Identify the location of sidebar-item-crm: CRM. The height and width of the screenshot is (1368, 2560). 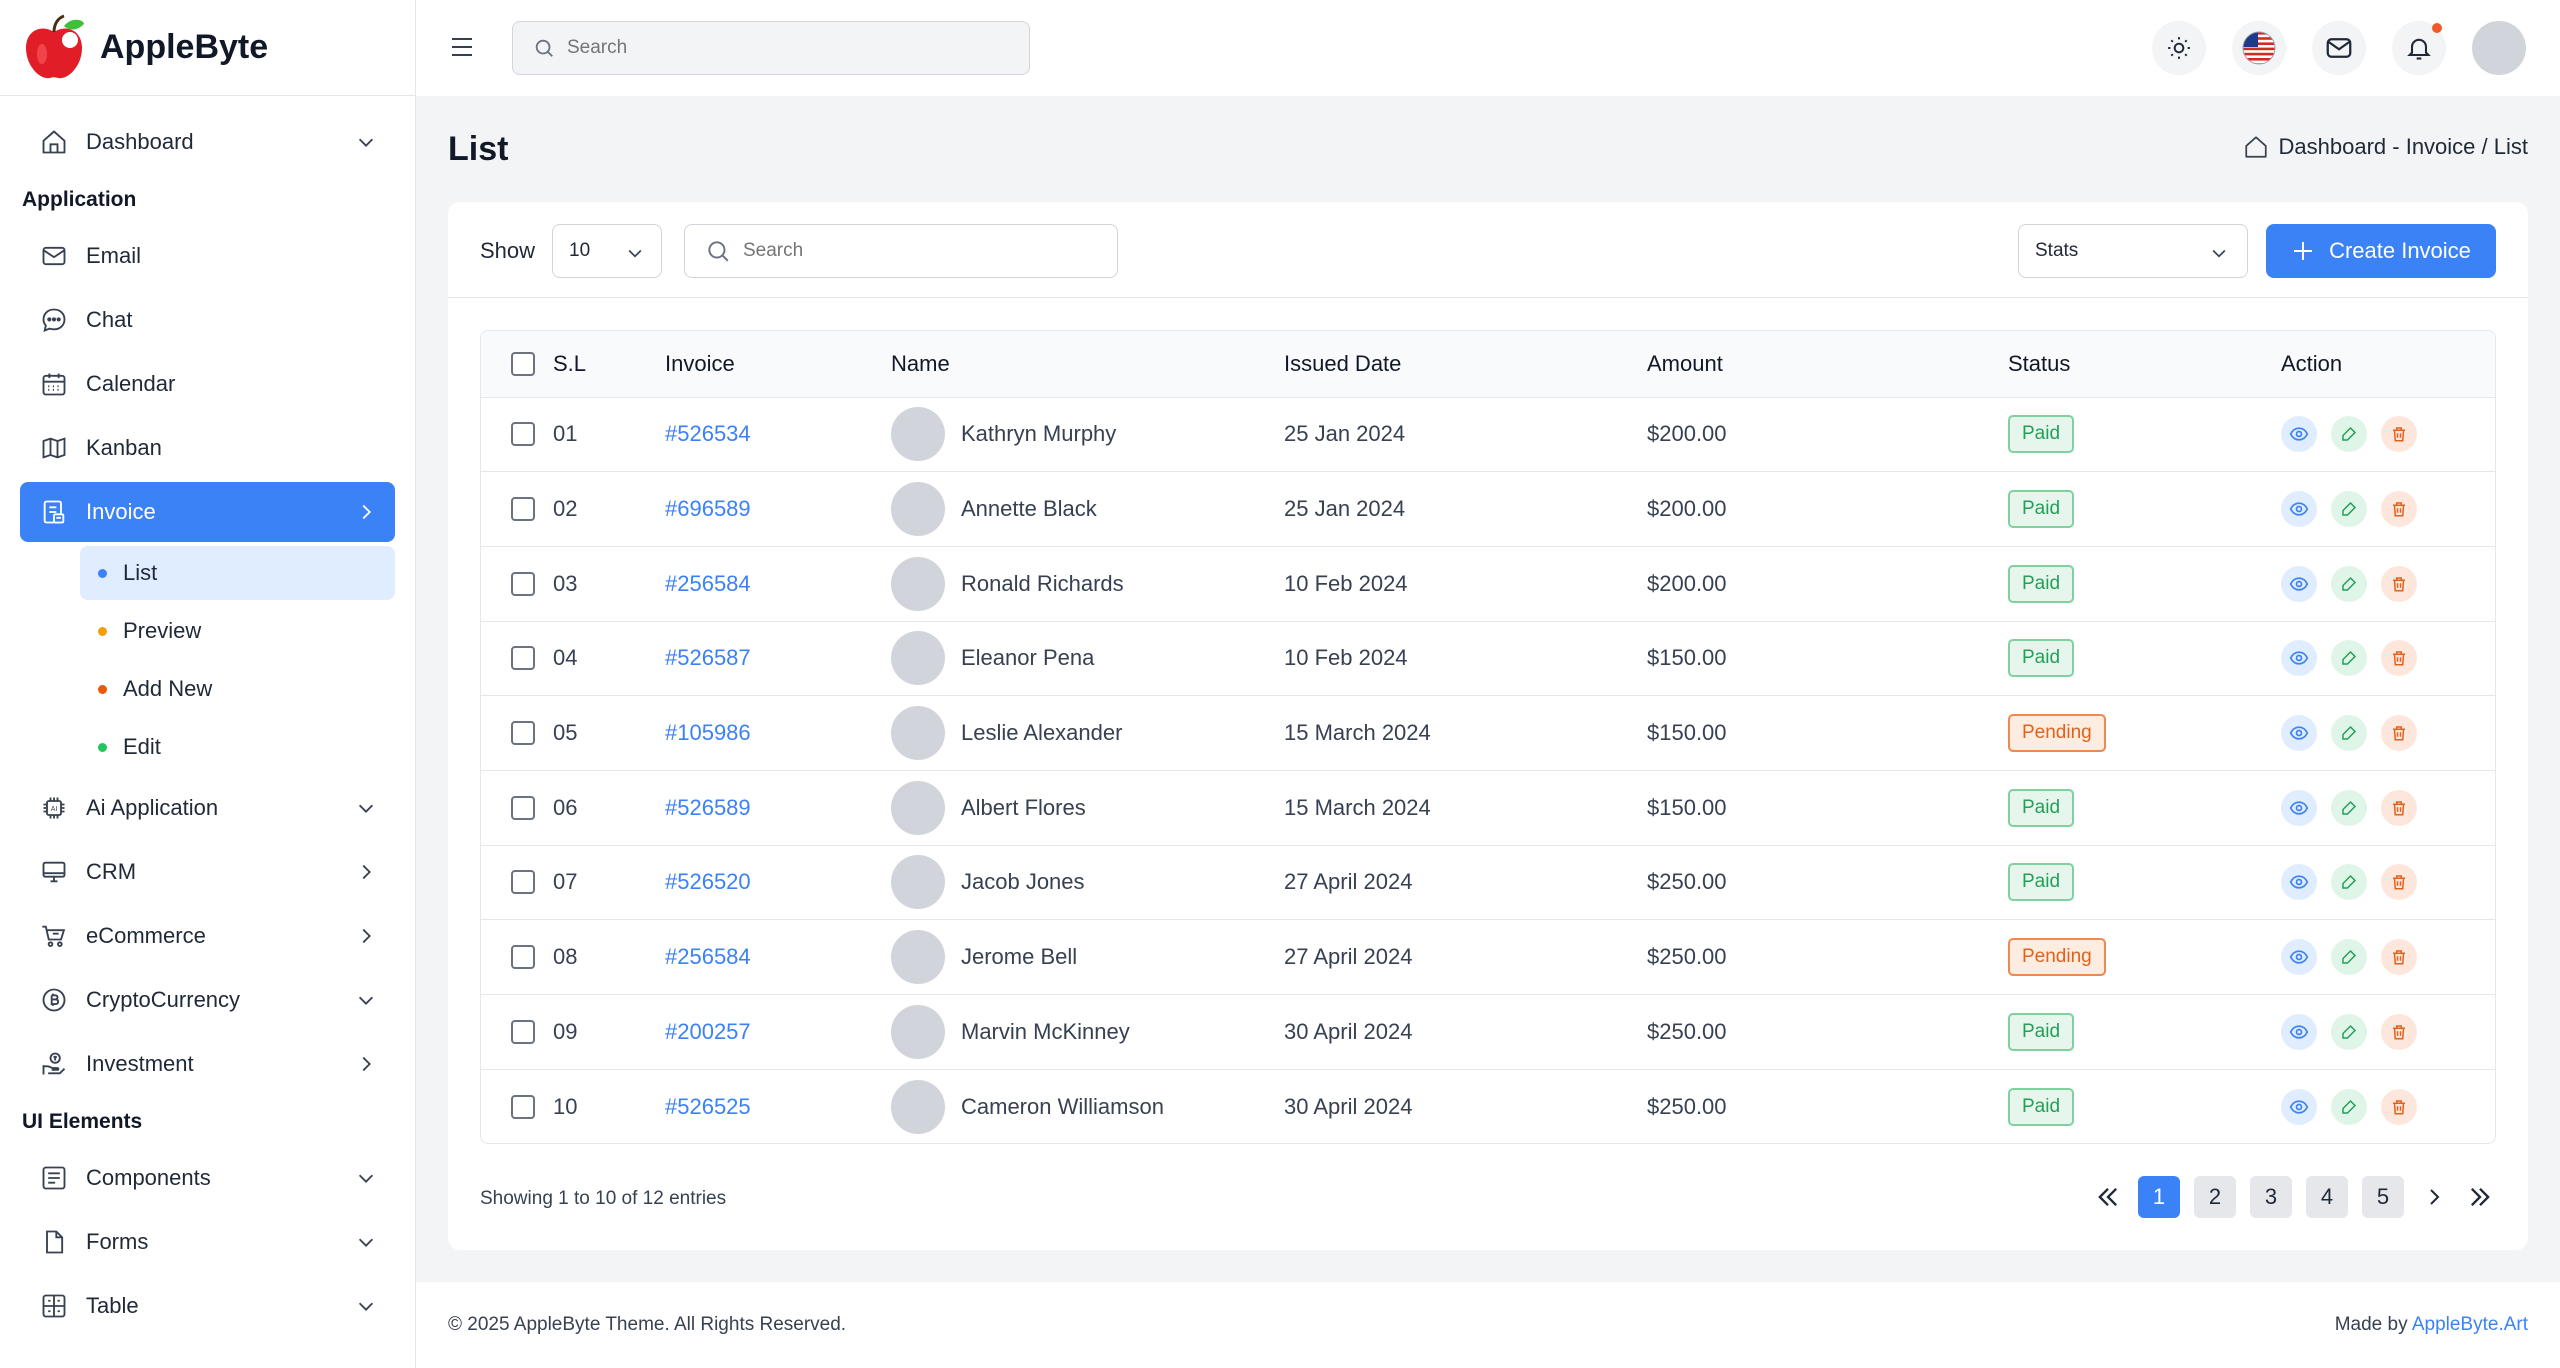
(207, 872).